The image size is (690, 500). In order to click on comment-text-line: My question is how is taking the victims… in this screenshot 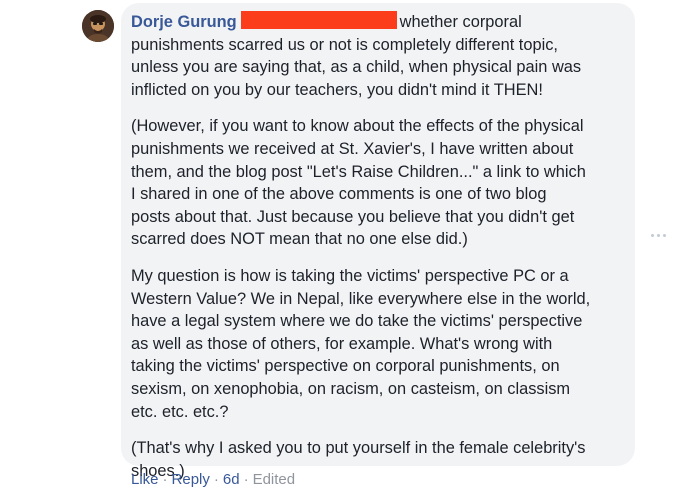, I will do `click(350, 275)`.